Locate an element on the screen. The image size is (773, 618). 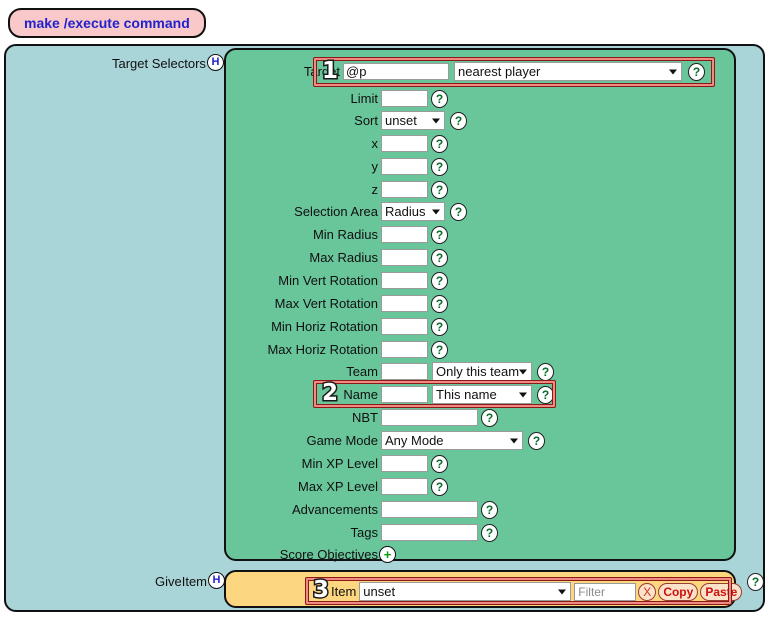
field-label-x: x is located at coordinates (375, 143).